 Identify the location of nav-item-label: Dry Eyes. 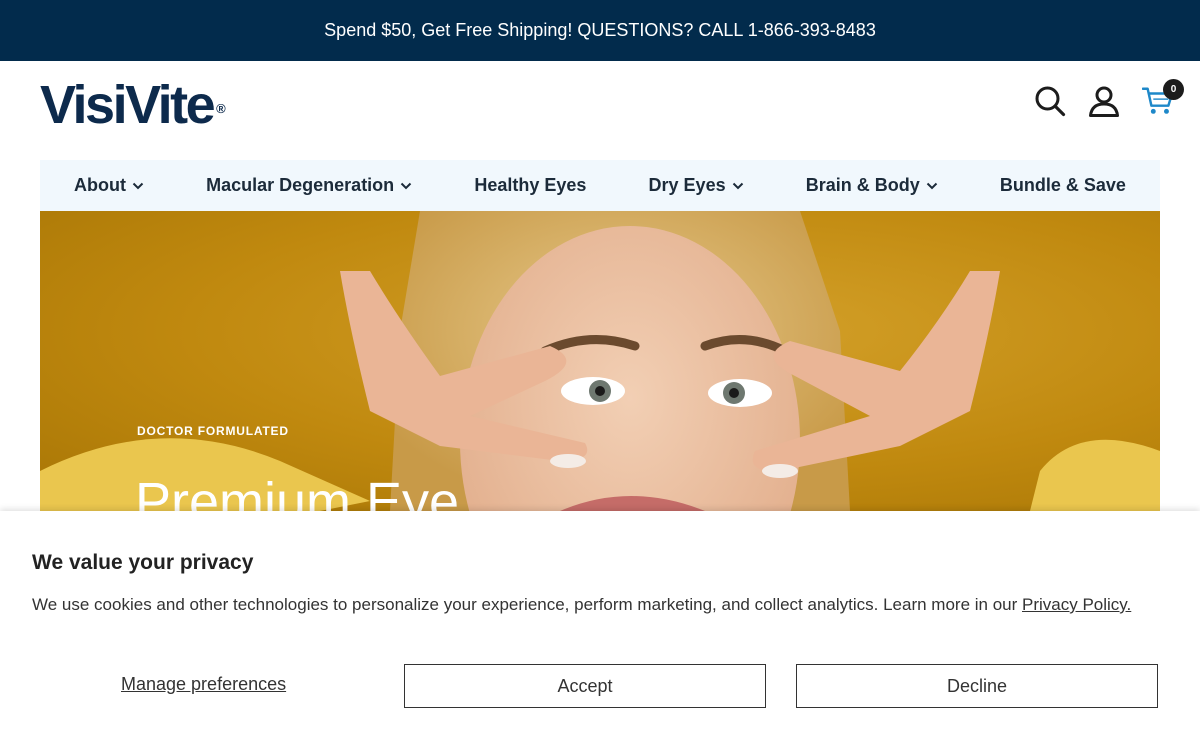
(687, 185).